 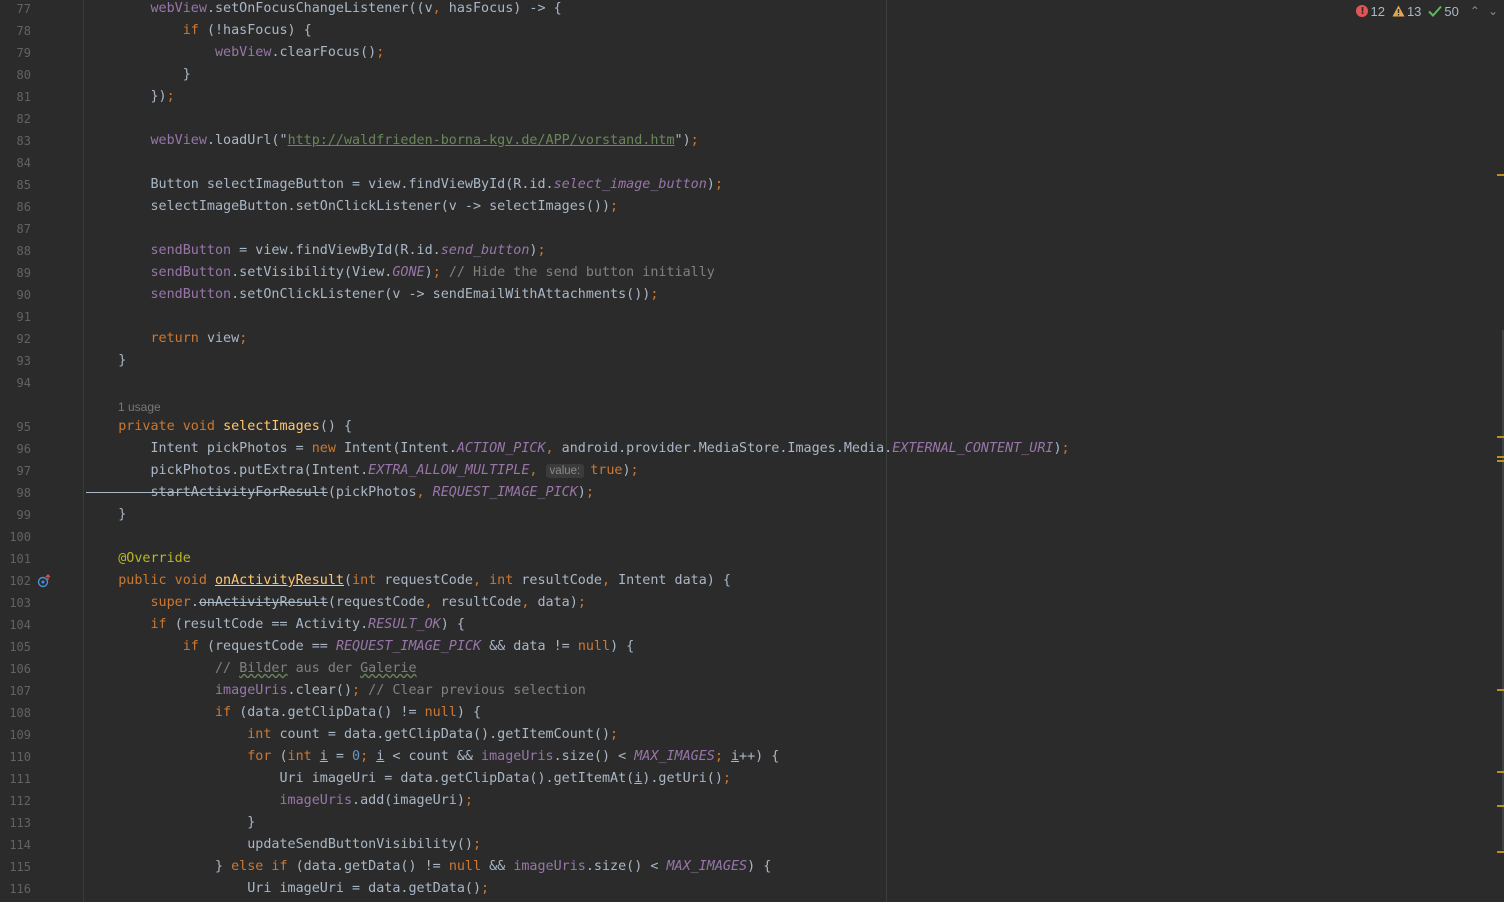 What do you see at coordinates (752, 229) in the screenshot?
I see `code-line: 87` at bounding box center [752, 229].